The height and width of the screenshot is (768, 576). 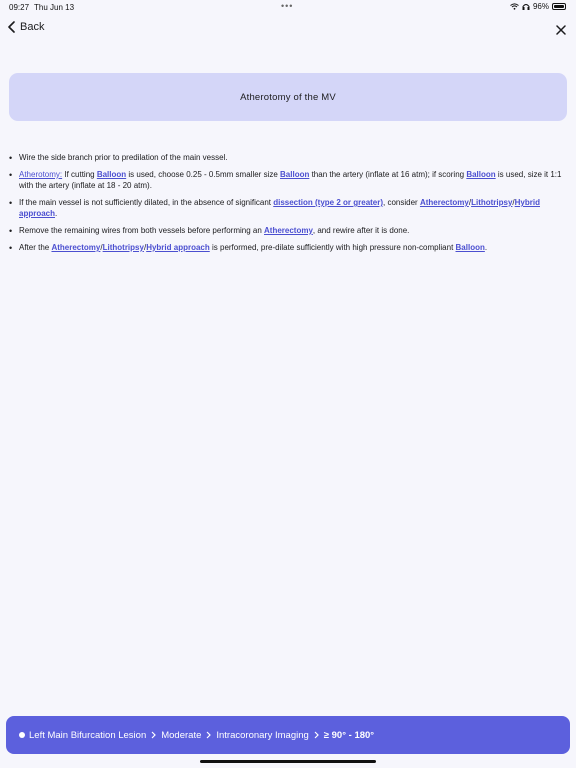 I want to click on title-card: Atherotomy of the MV, so click(x=288, y=97).